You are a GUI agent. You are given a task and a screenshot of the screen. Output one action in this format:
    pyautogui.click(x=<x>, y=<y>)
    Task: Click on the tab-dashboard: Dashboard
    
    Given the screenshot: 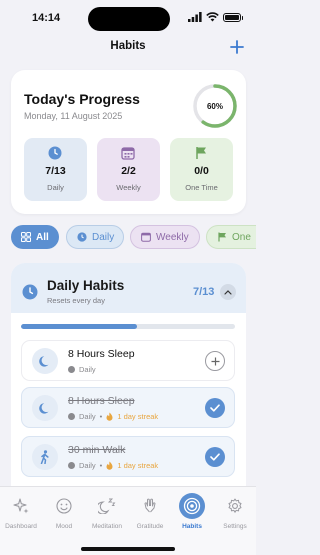 What is the action you would take?
    pyautogui.click(x=21, y=516)
    